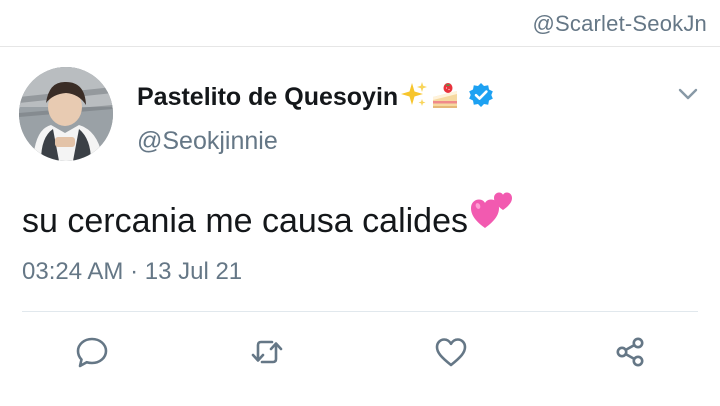 The height and width of the screenshot is (406, 720). What do you see at coordinates (245, 221) in the screenshot?
I see `tweet-text: su cercania me causa calides` at bounding box center [245, 221].